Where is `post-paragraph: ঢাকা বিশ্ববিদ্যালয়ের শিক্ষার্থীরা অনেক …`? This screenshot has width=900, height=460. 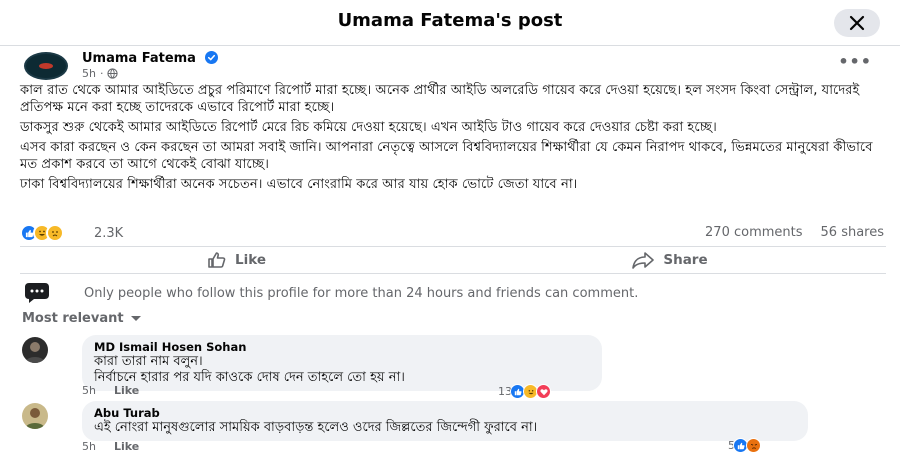
post-paragraph: ঢাকা বিশ্ববিদ্যালয়ের শিক্ষার্থীরা অনেক … is located at coordinates (299, 184).